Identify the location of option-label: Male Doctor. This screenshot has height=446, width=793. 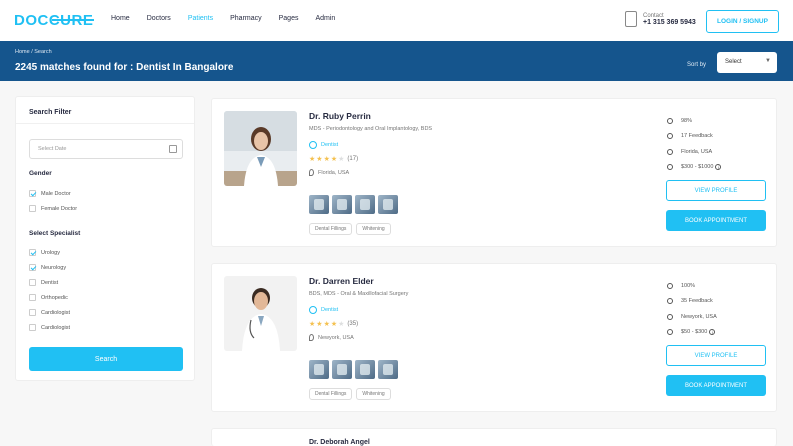
(56, 193).